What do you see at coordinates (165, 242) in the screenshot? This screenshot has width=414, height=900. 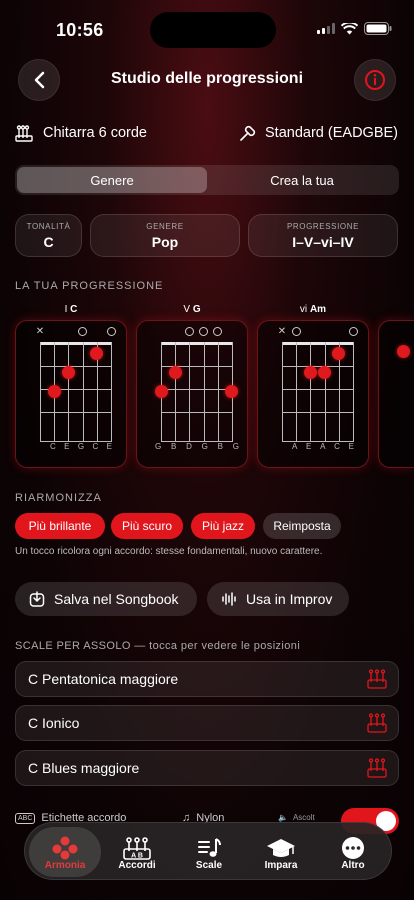 I see `genre-pill-value: Pop` at bounding box center [165, 242].